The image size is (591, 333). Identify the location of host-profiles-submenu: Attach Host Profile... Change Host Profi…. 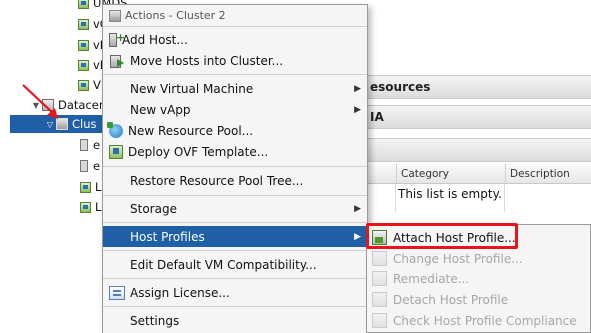
(478, 278).